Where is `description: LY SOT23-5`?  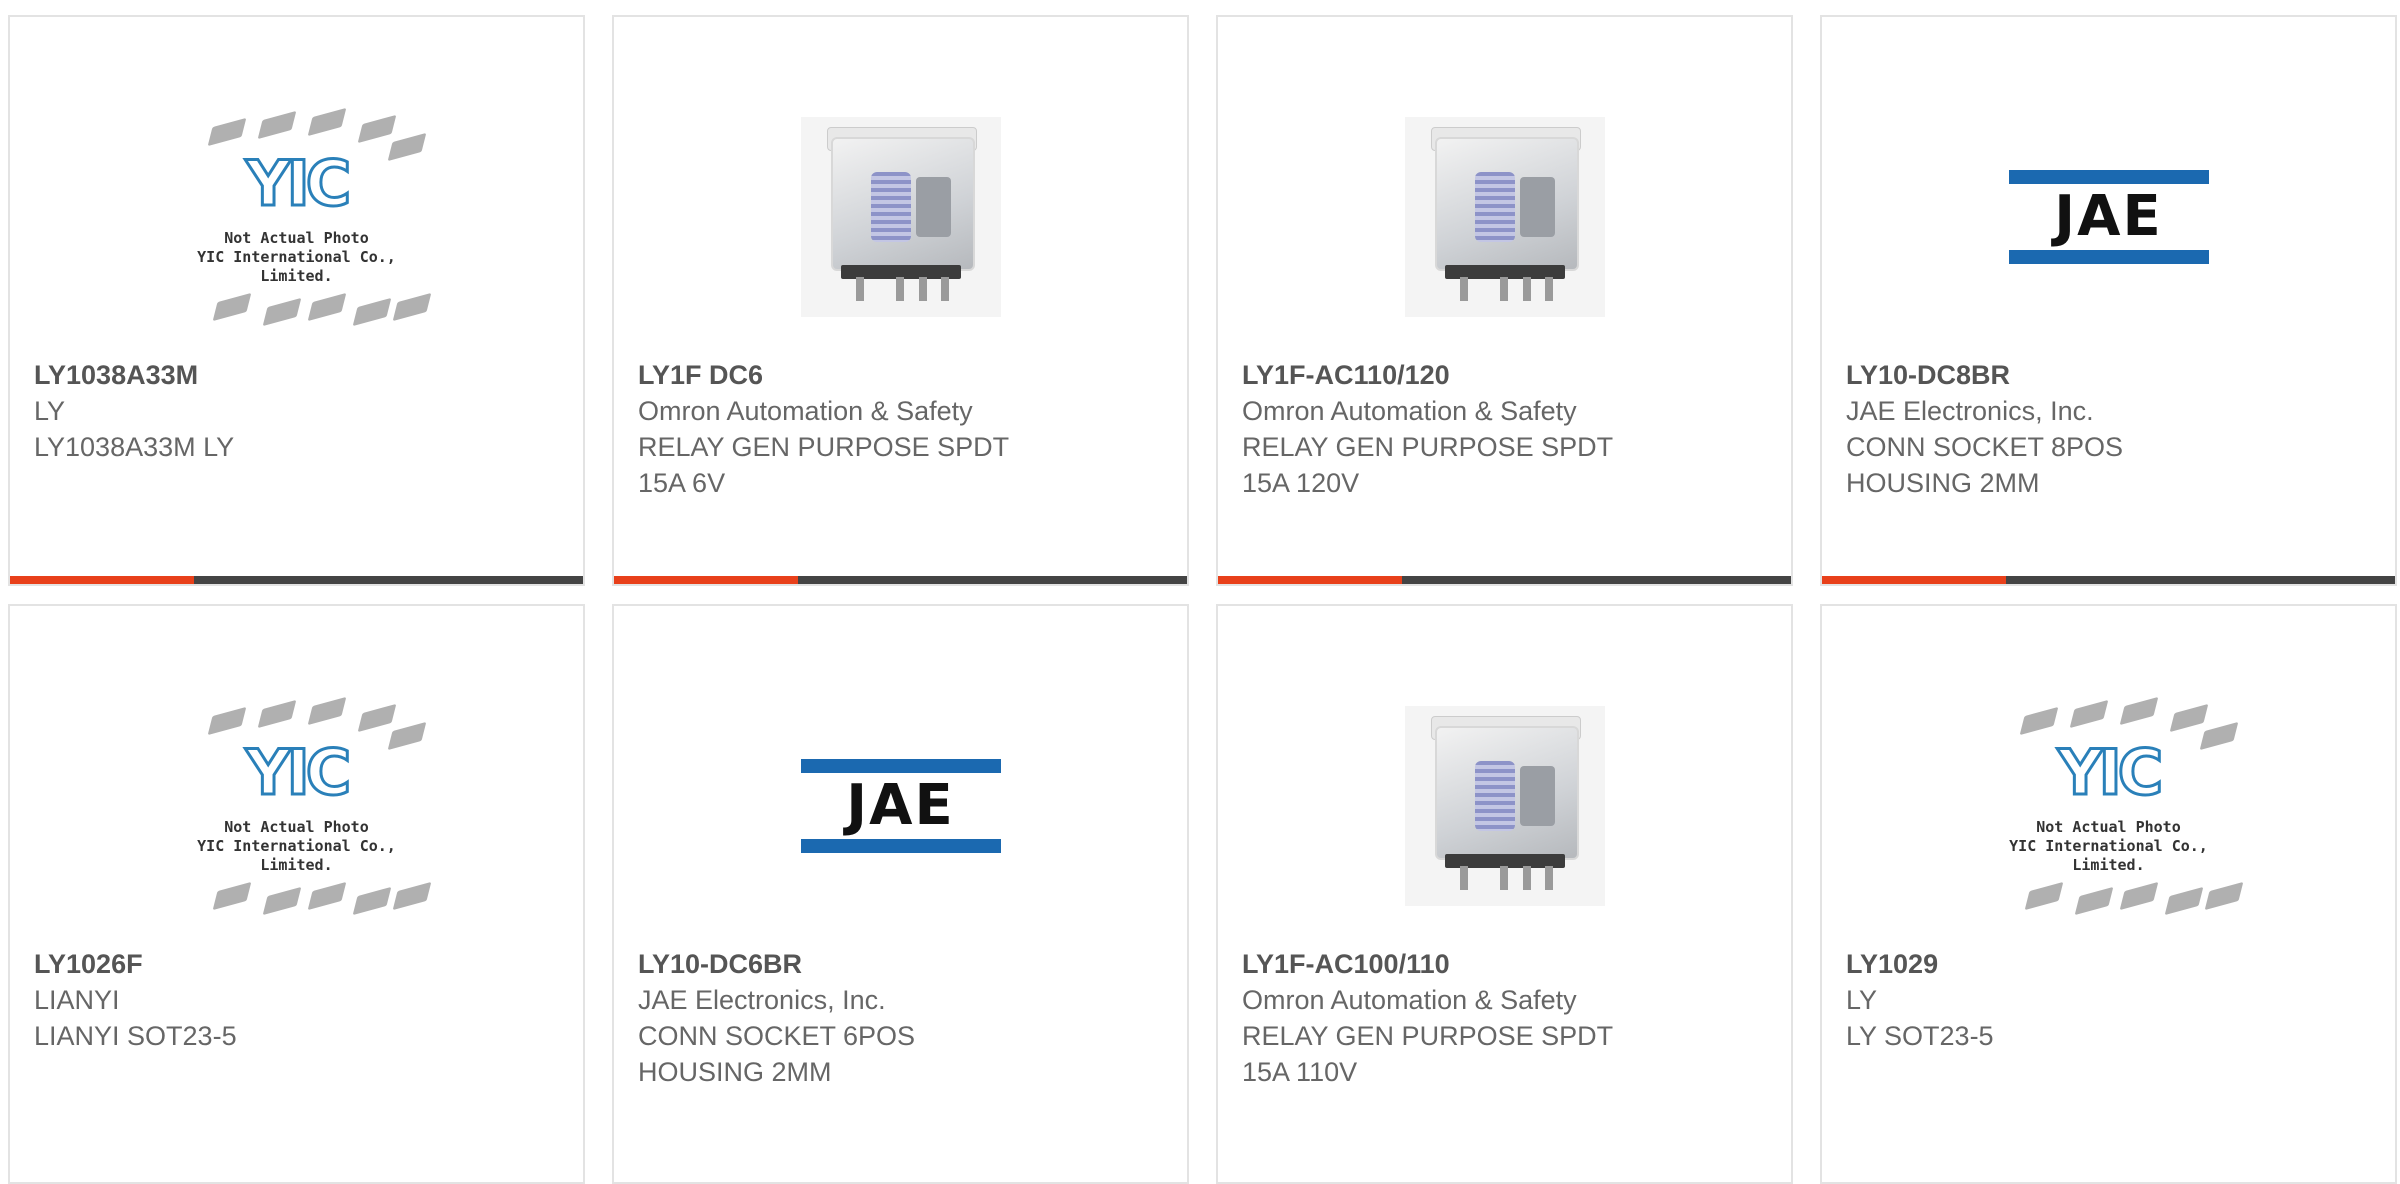
description: LY SOT23-5 is located at coordinates (1920, 1036).